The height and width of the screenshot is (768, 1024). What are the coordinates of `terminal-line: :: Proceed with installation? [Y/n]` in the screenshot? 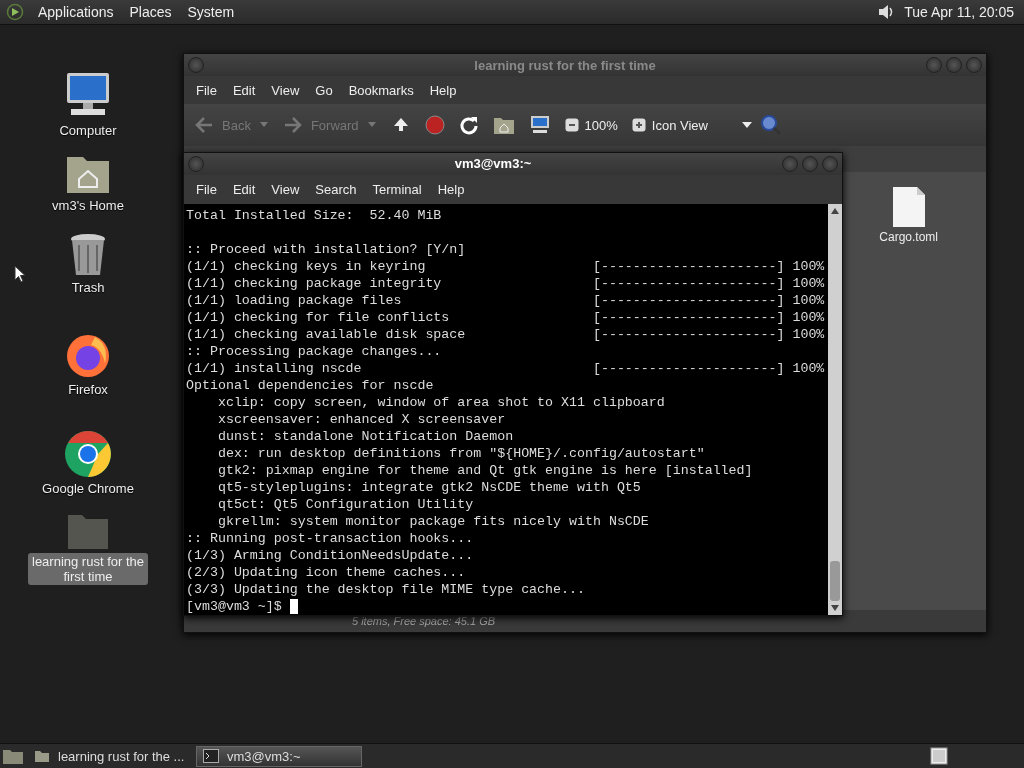 It's located at (326, 249).